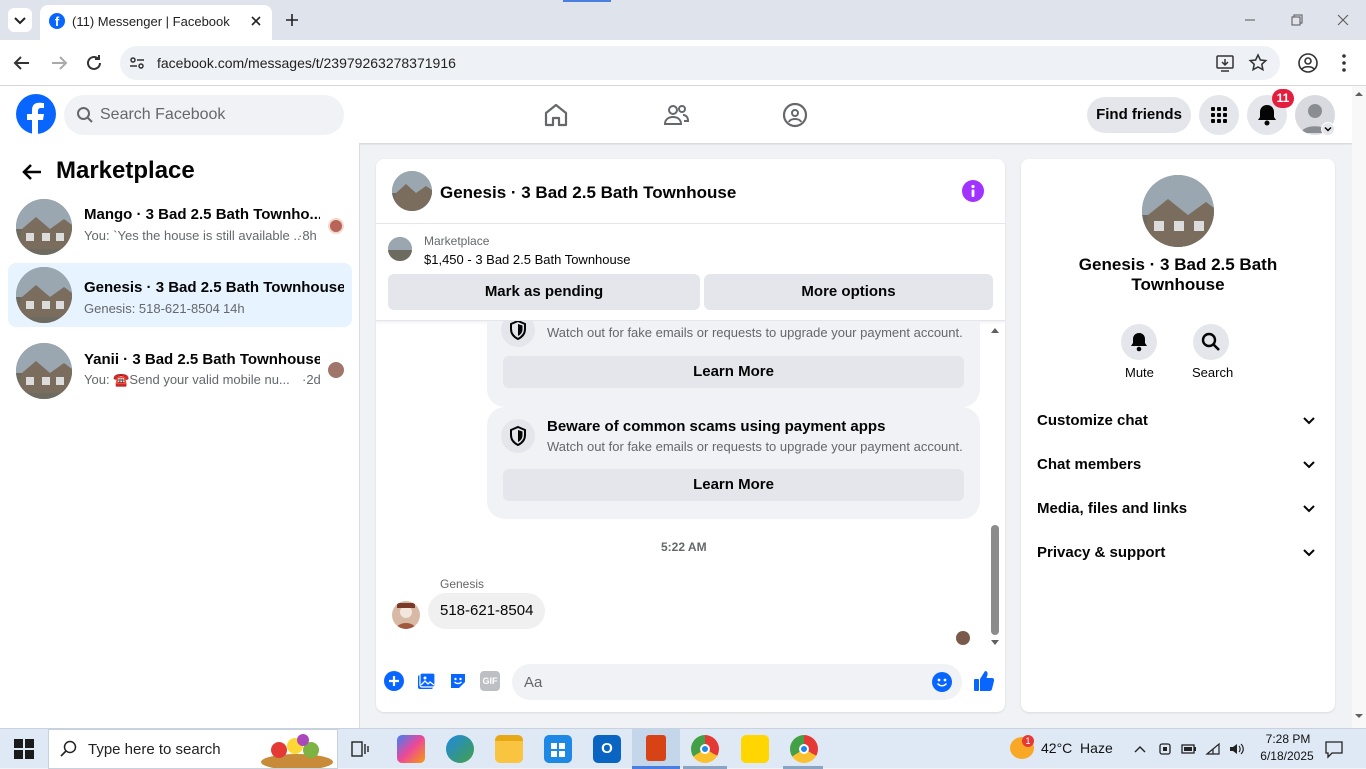  What do you see at coordinates (1258, 63) in the screenshot?
I see `bookmark-star-icon` at bounding box center [1258, 63].